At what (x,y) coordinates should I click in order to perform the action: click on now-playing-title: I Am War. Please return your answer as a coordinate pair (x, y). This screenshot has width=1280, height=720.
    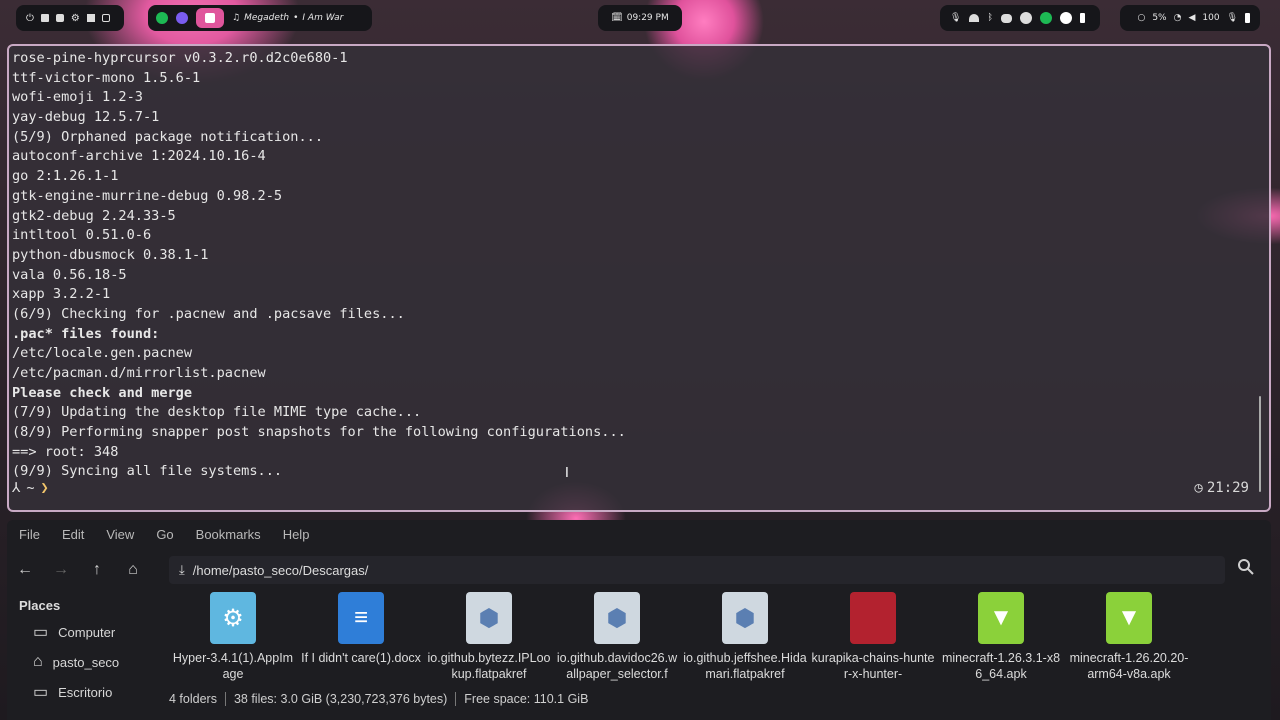
    Looking at the image, I should click on (323, 18).